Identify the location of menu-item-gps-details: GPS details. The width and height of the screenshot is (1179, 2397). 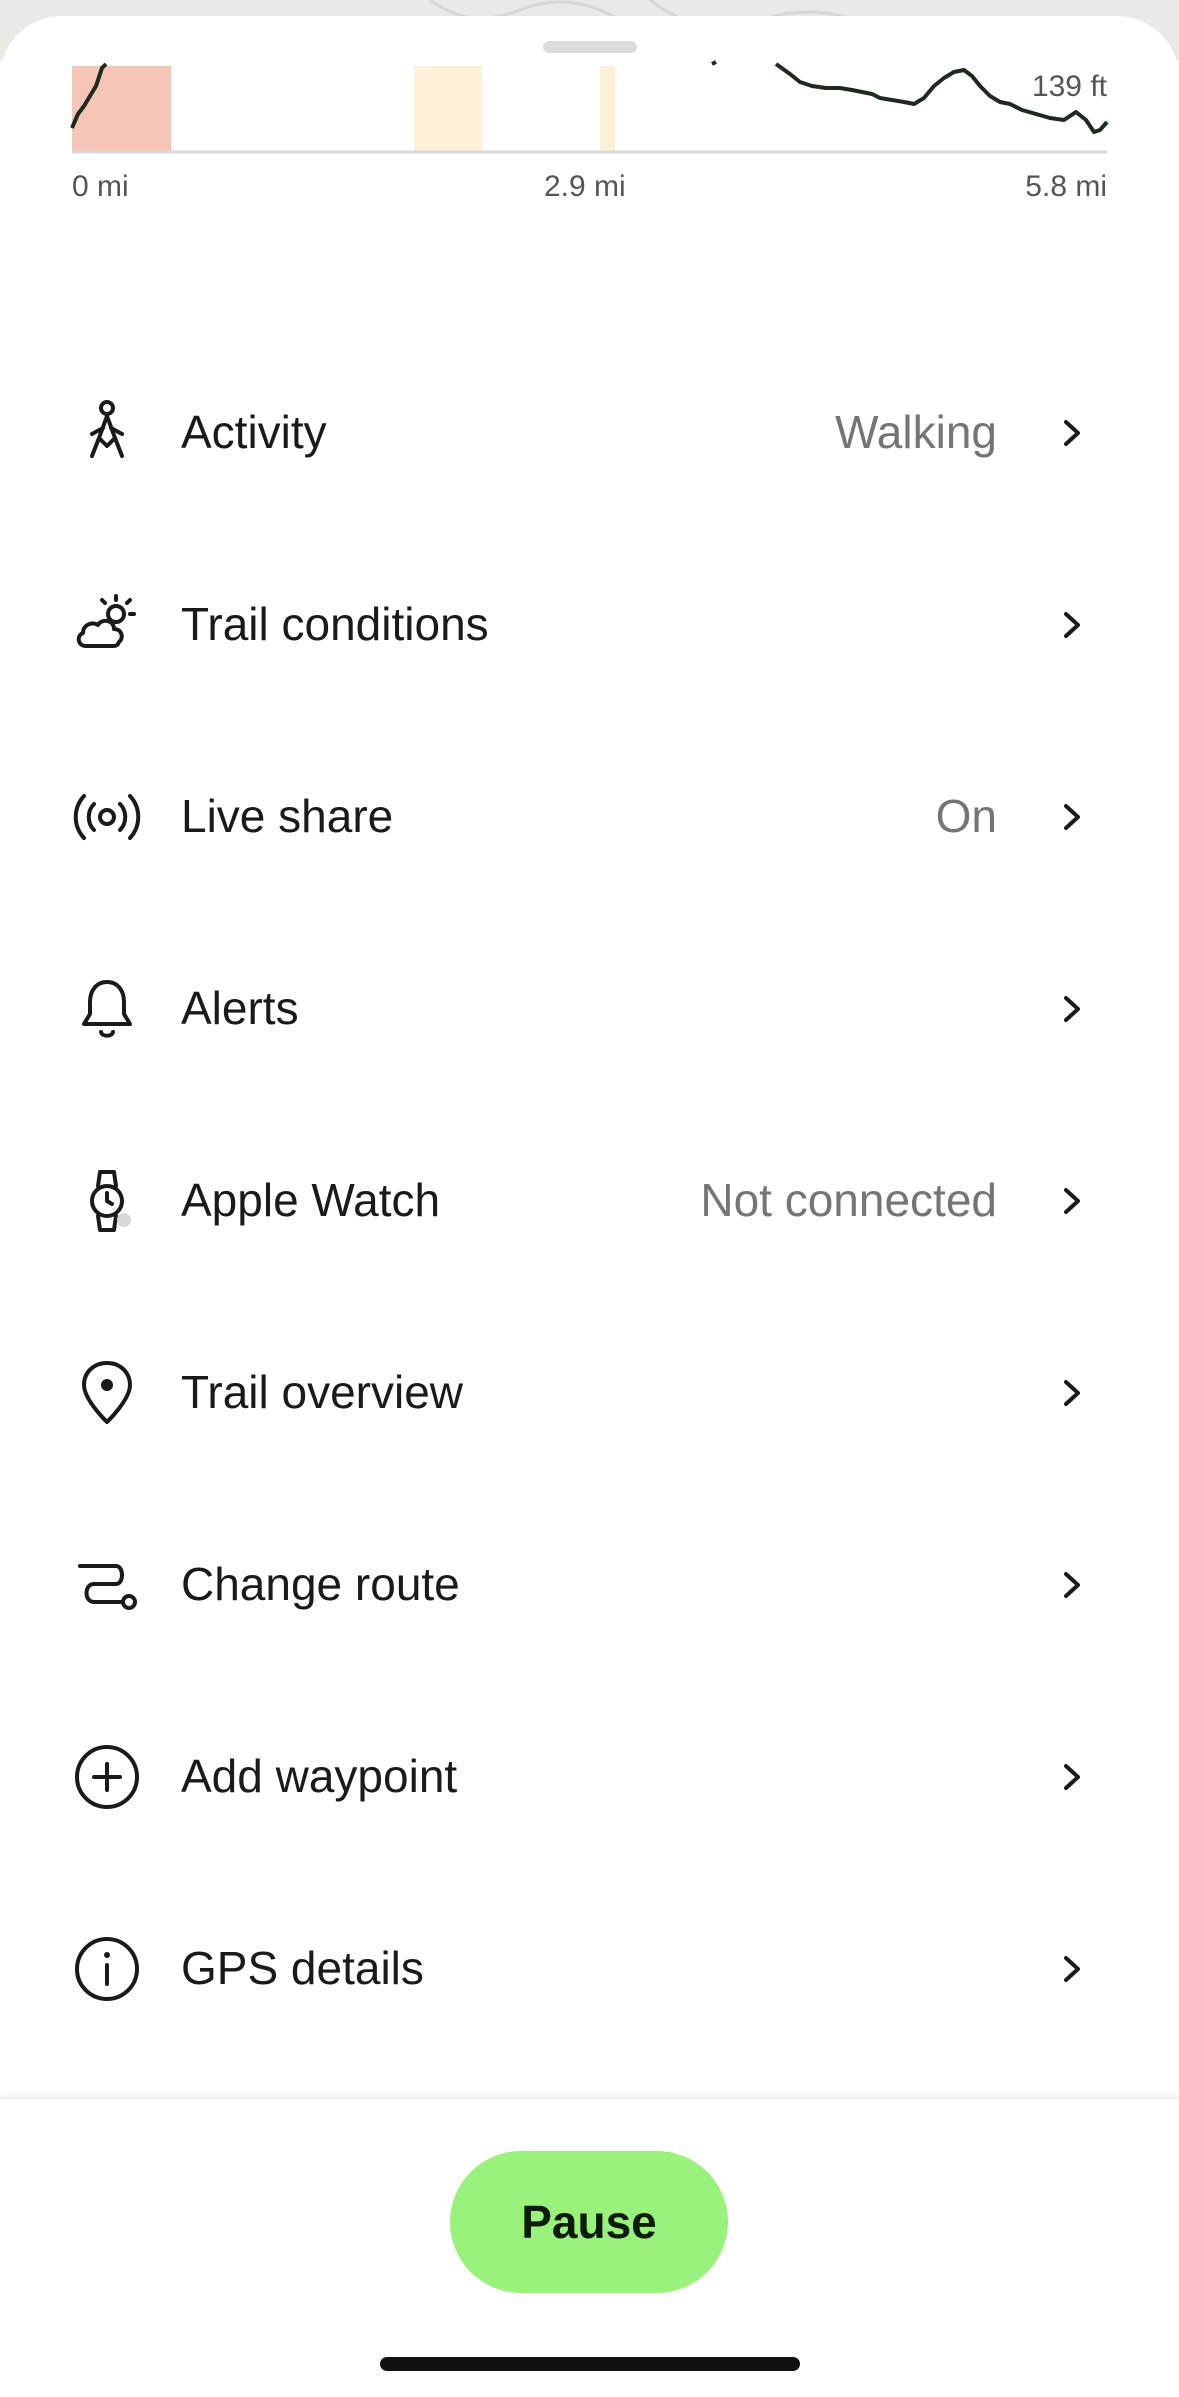
(589, 1968).